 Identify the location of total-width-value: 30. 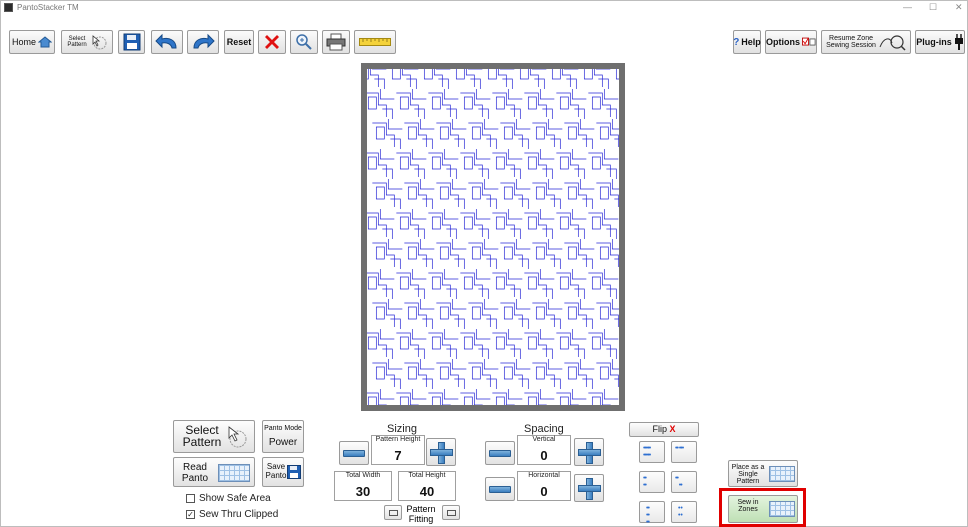
(363, 491).